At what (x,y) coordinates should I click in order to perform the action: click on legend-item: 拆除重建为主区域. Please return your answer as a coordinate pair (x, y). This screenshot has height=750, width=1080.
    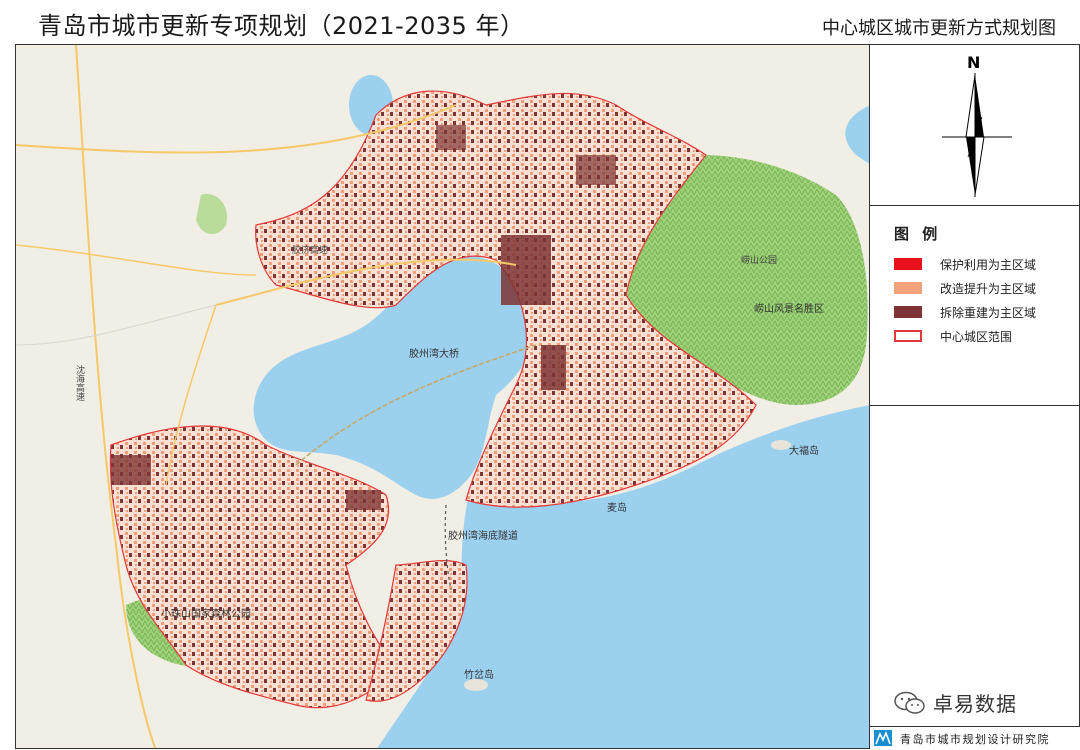
    Looking at the image, I should click on (965, 312).